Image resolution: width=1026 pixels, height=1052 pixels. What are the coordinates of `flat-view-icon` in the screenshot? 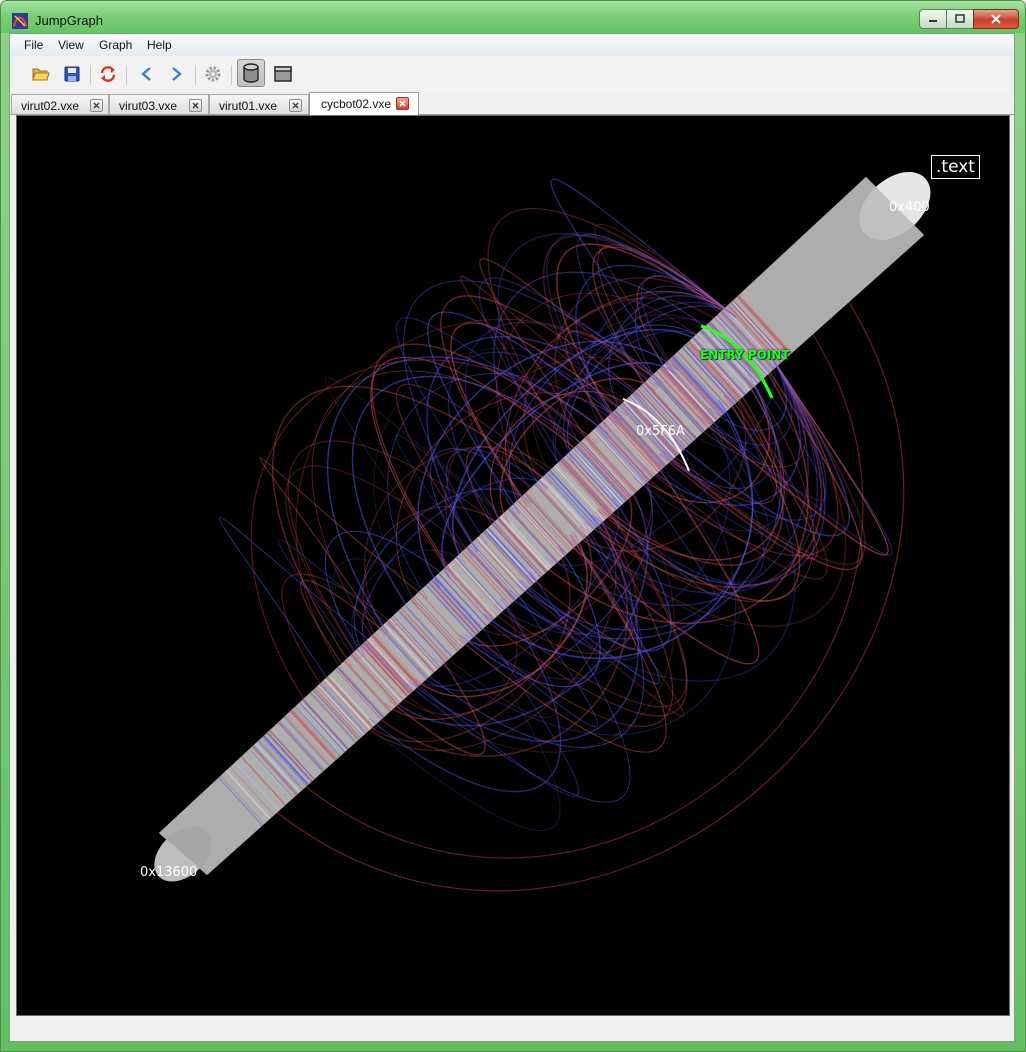 It's located at (283, 74).